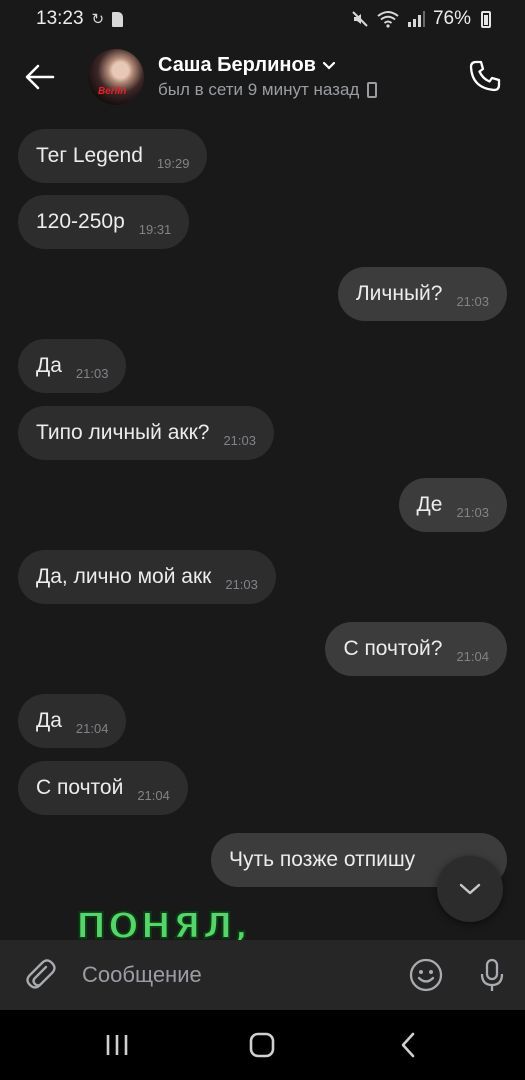  I want to click on back-button, so click(40, 77).